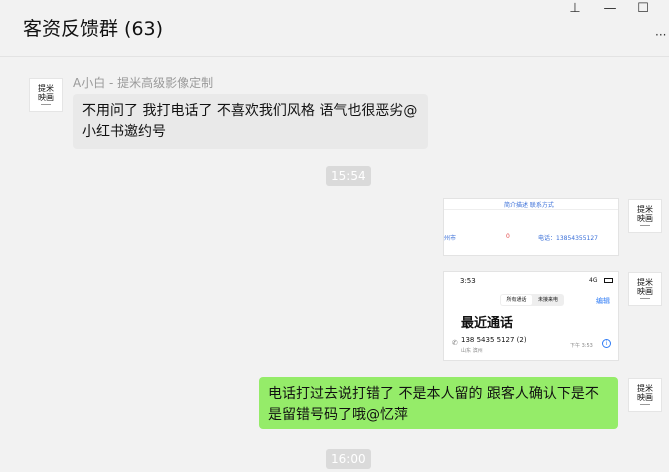  What do you see at coordinates (472, 351) in the screenshot?
I see `call-location: 山东 滨州` at bounding box center [472, 351].